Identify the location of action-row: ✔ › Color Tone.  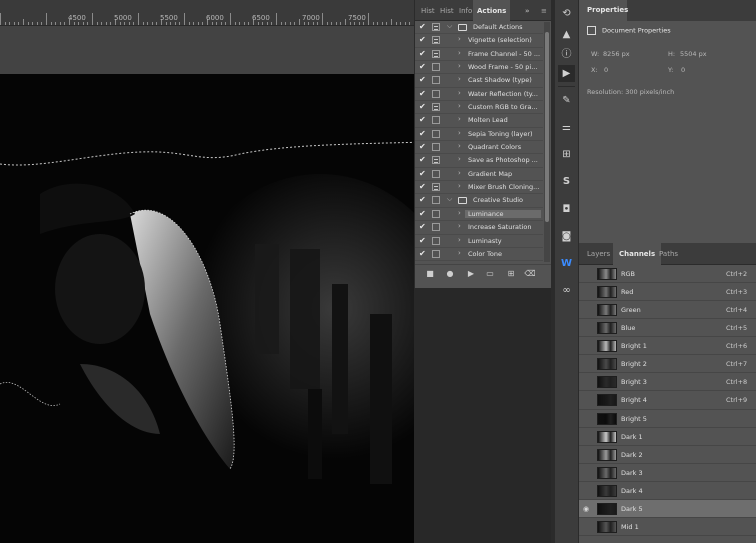
(479, 255).